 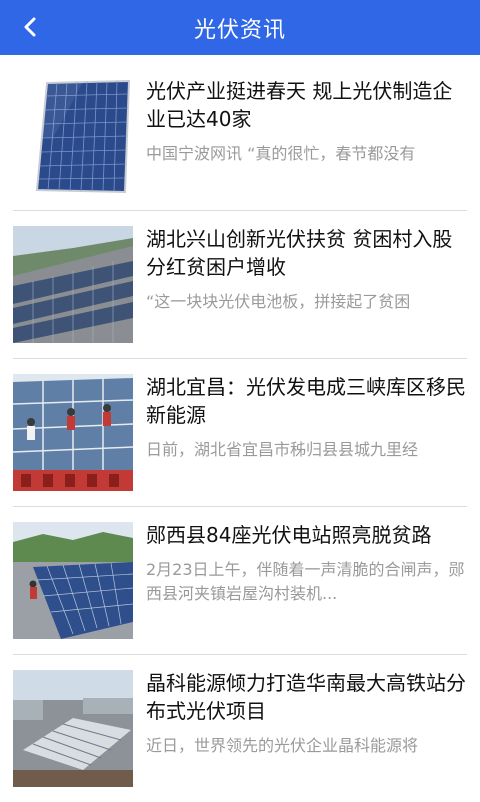 I want to click on news-title: 晶科能源倾力打造华南最大高铁站分布式光伏项目, so click(x=306, y=697).